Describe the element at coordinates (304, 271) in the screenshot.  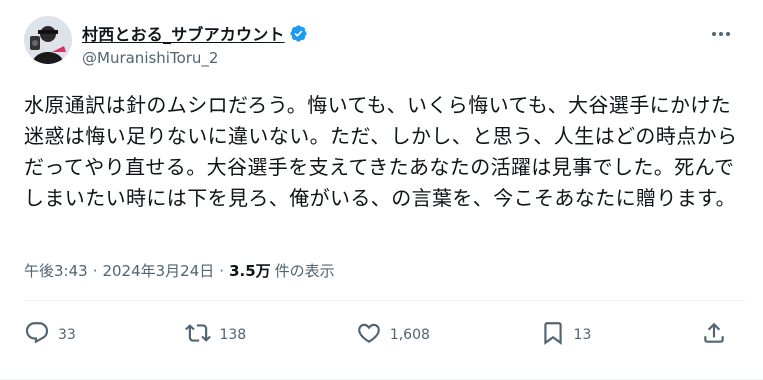
I see `views-label: 件の表示` at that location.